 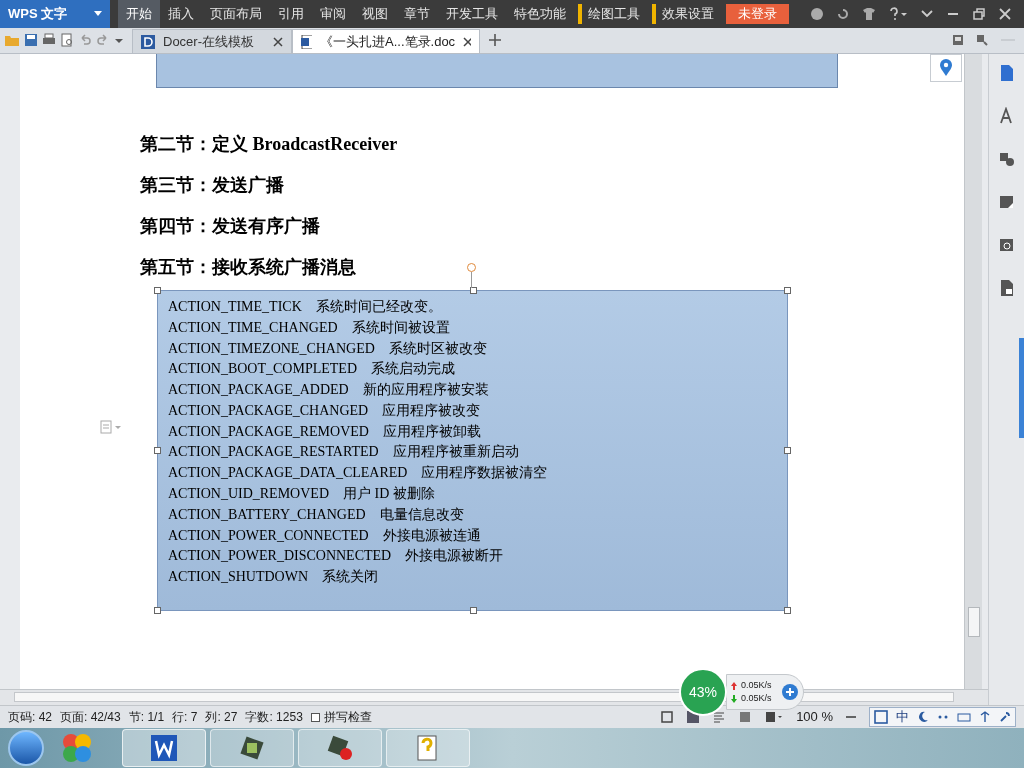 I want to click on lock-document-icon, so click(x=1006, y=288).